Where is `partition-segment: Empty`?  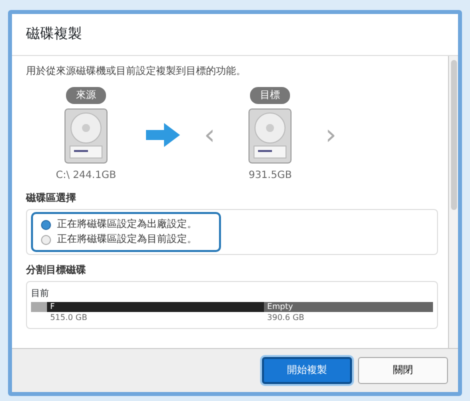
partition-segment: Empty is located at coordinates (348, 307).